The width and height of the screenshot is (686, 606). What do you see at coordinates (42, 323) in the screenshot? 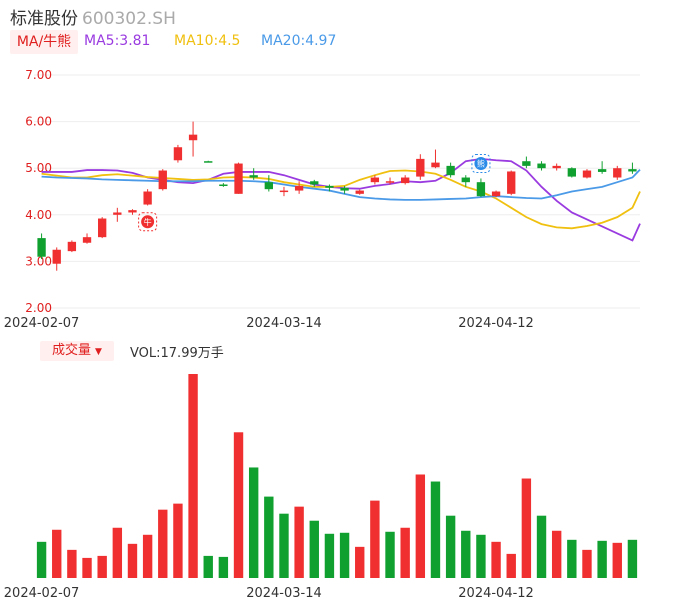
I see `price-x-tick-label: 2024-02-07` at bounding box center [42, 323].